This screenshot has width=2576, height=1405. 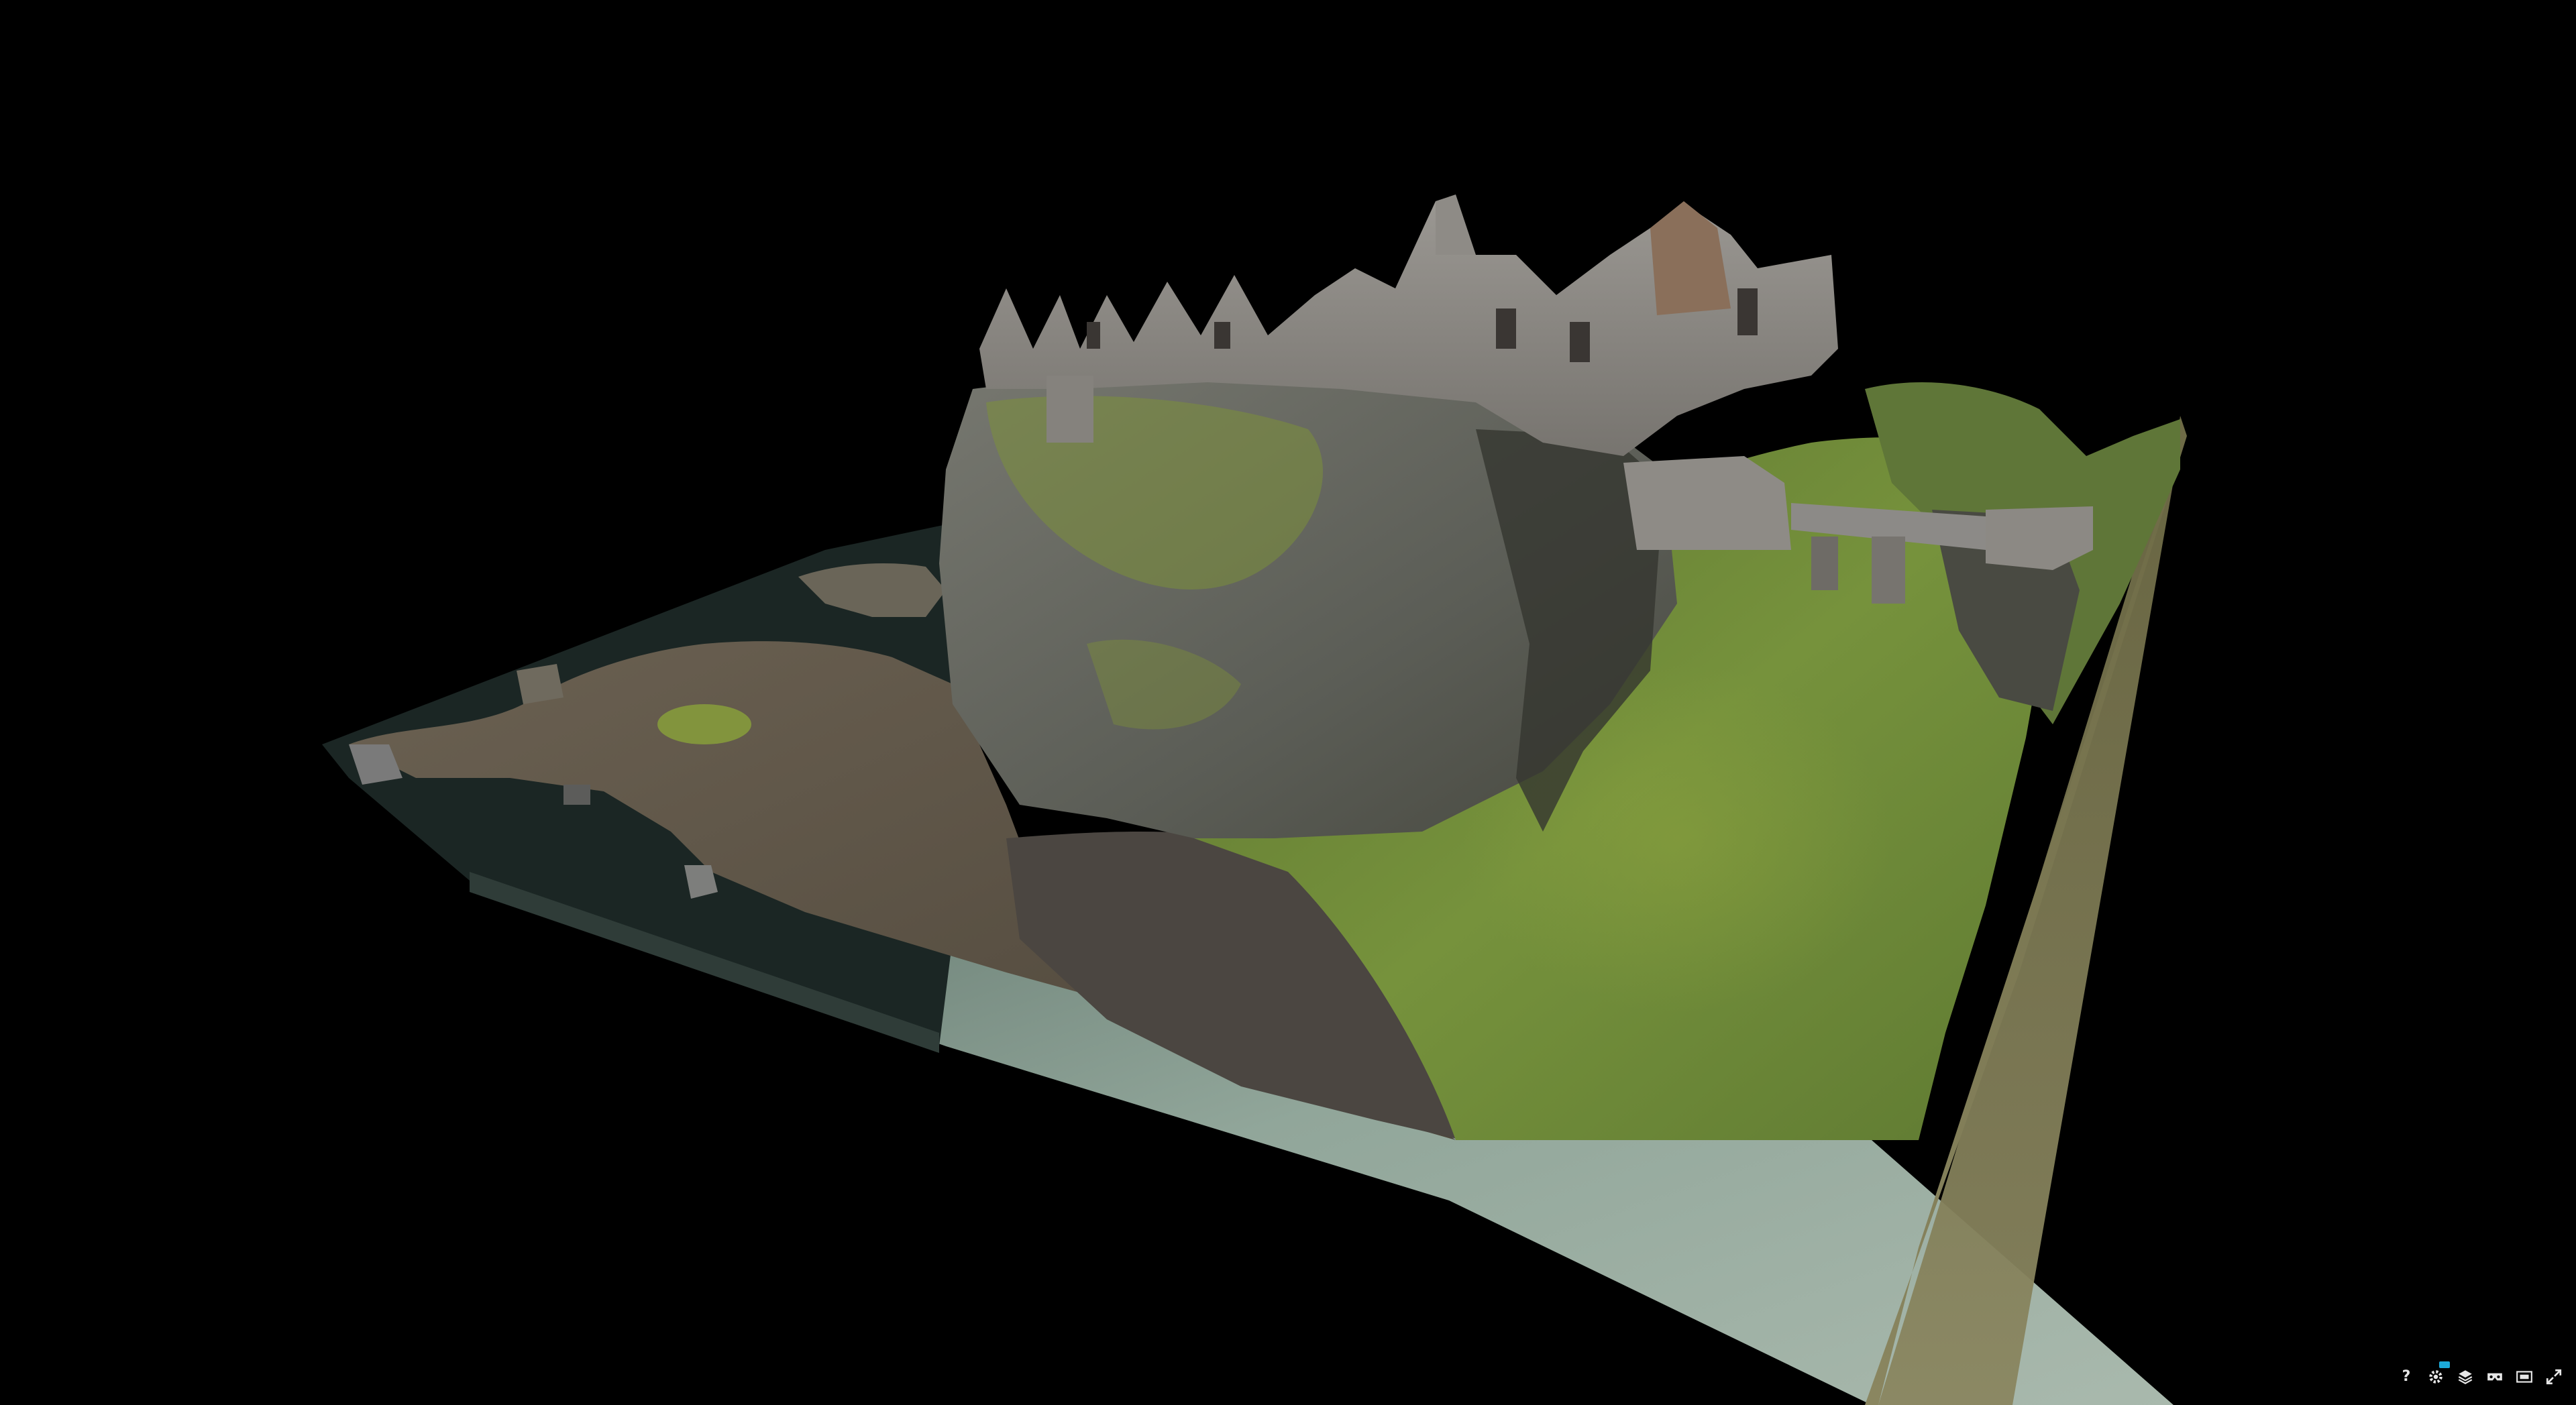 What do you see at coordinates (1456, 225) in the screenshot?
I see `gable-tower` at bounding box center [1456, 225].